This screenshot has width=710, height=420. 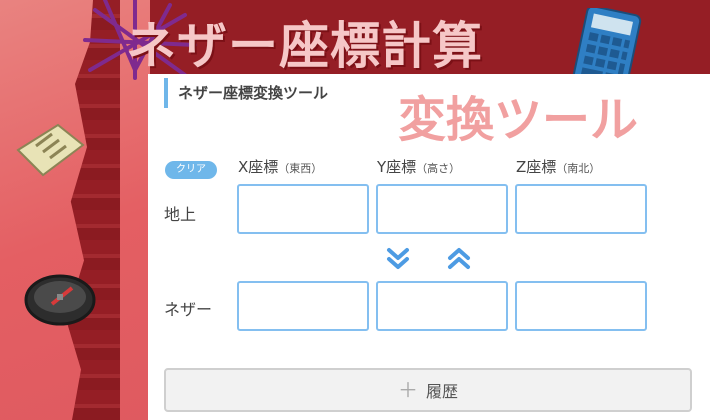 What do you see at coordinates (536, 167) in the screenshot?
I see `column-header-z-main: Z座標` at bounding box center [536, 167].